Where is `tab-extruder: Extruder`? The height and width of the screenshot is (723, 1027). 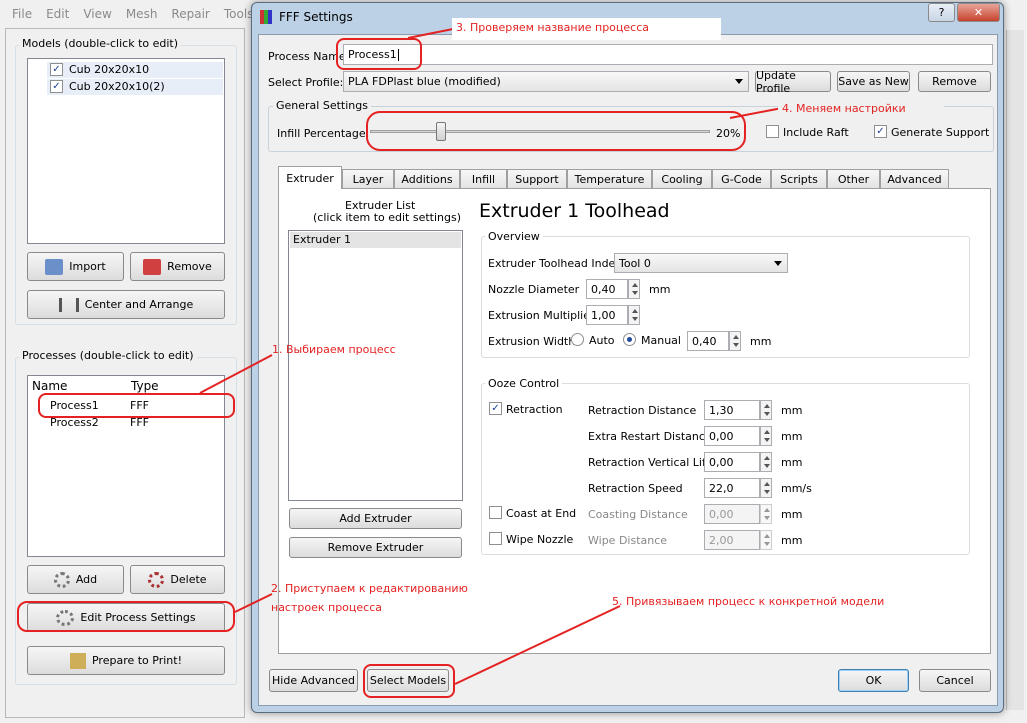 tab-extruder: Extruder is located at coordinates (310, 177).